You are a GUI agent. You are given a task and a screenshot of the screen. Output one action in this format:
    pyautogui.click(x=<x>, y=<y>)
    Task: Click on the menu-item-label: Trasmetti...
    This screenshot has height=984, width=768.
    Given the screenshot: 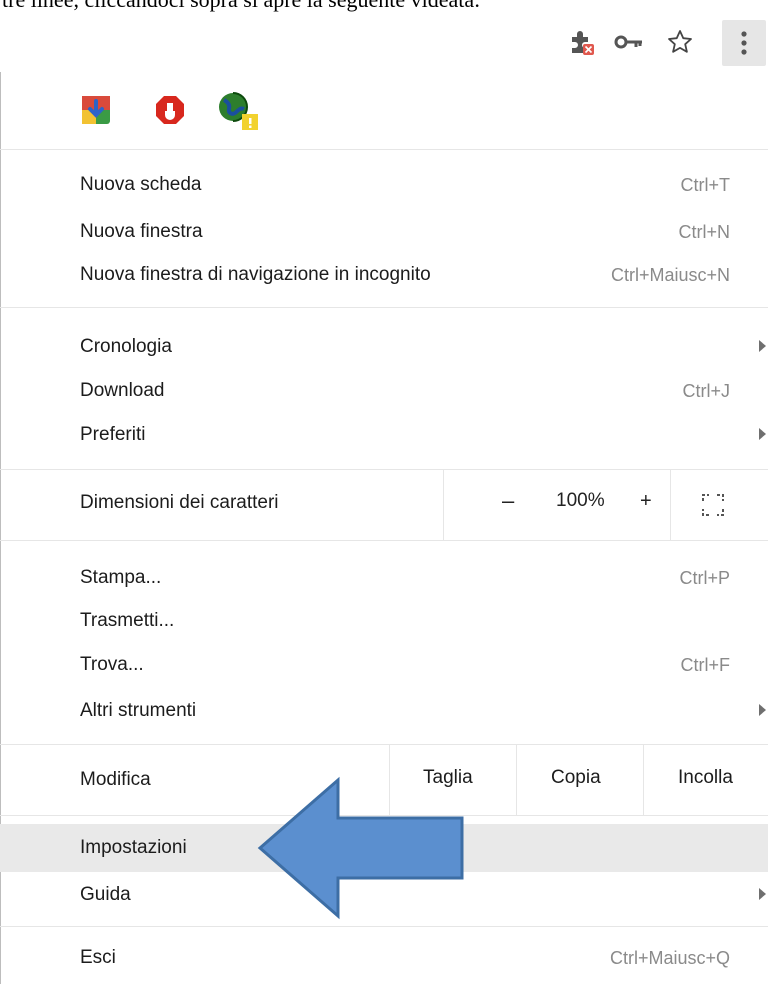 What is the action you would take?
    pyautogui.click(x=127, y=620)
    